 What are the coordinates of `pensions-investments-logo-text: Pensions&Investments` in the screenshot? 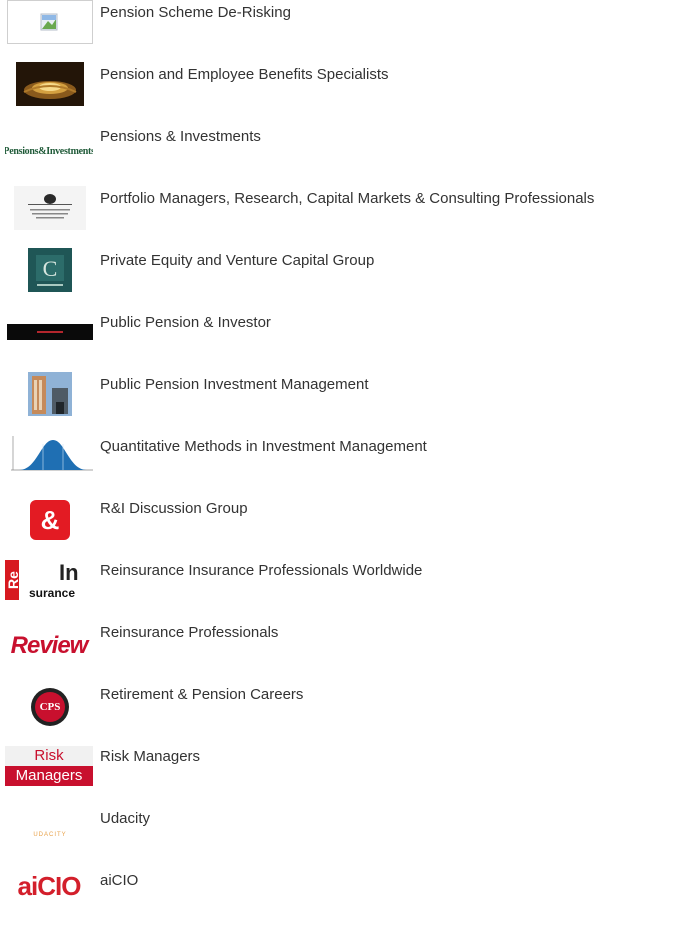 It's located at (49, 151).